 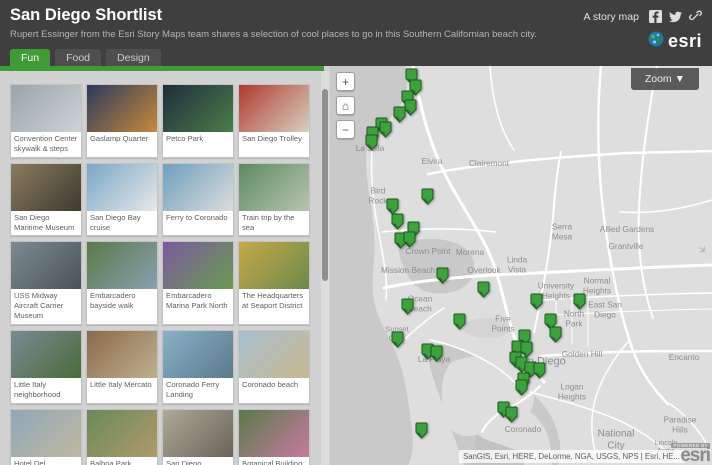 What do you see at coordinates (46, 436) in the screenshot?
I see `place-card: Hotel Del Coronado` at bounding box center [46, 436].